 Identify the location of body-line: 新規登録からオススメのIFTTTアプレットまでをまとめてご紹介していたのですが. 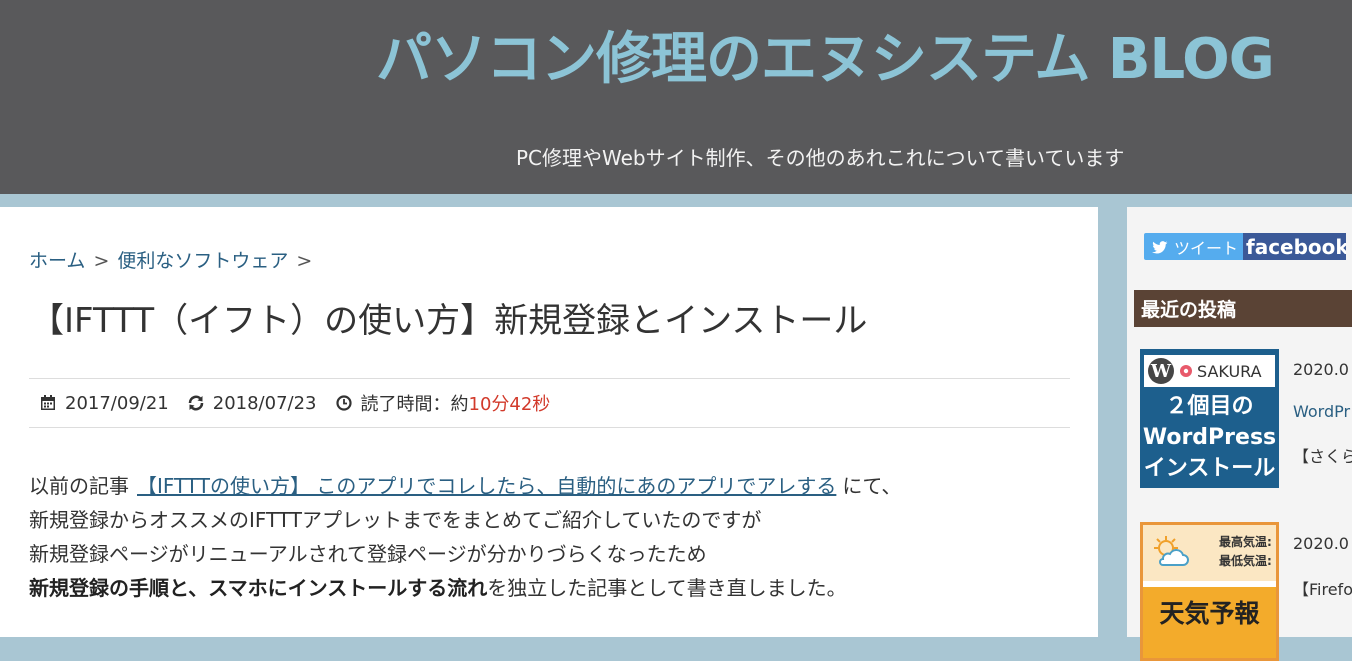
(395, 520).